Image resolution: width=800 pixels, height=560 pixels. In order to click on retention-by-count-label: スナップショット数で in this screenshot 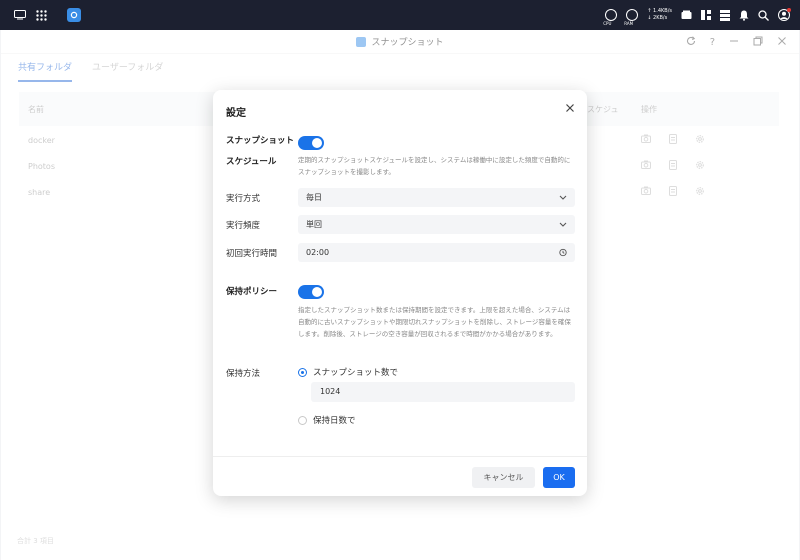, I will do `click(356, 373)`.